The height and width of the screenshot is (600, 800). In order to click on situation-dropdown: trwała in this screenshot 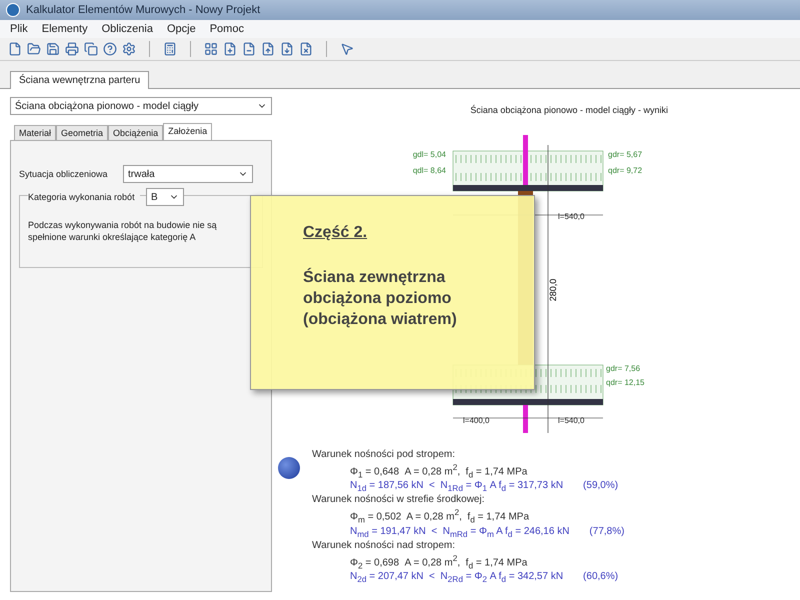, I will do `click(188, 174)`.